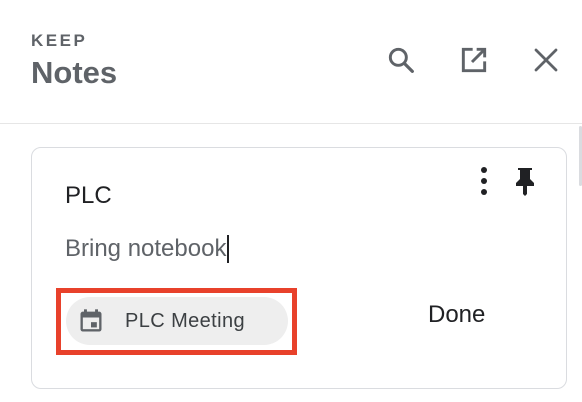 The image size is (582, 402). Describe the element at coordinates (185, 320) in the screenshot. I see `chip-label: PLC Meeting` at that location.